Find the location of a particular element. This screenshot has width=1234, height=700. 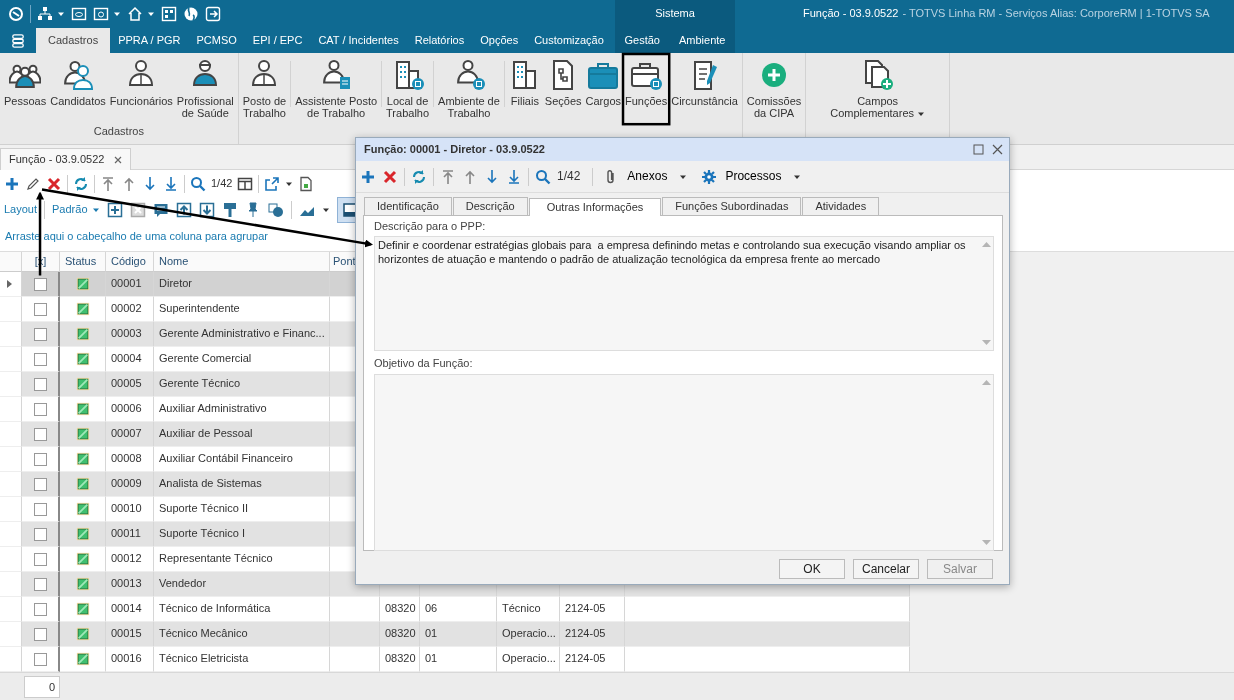

document-icon is located at coordinates (306, 183).